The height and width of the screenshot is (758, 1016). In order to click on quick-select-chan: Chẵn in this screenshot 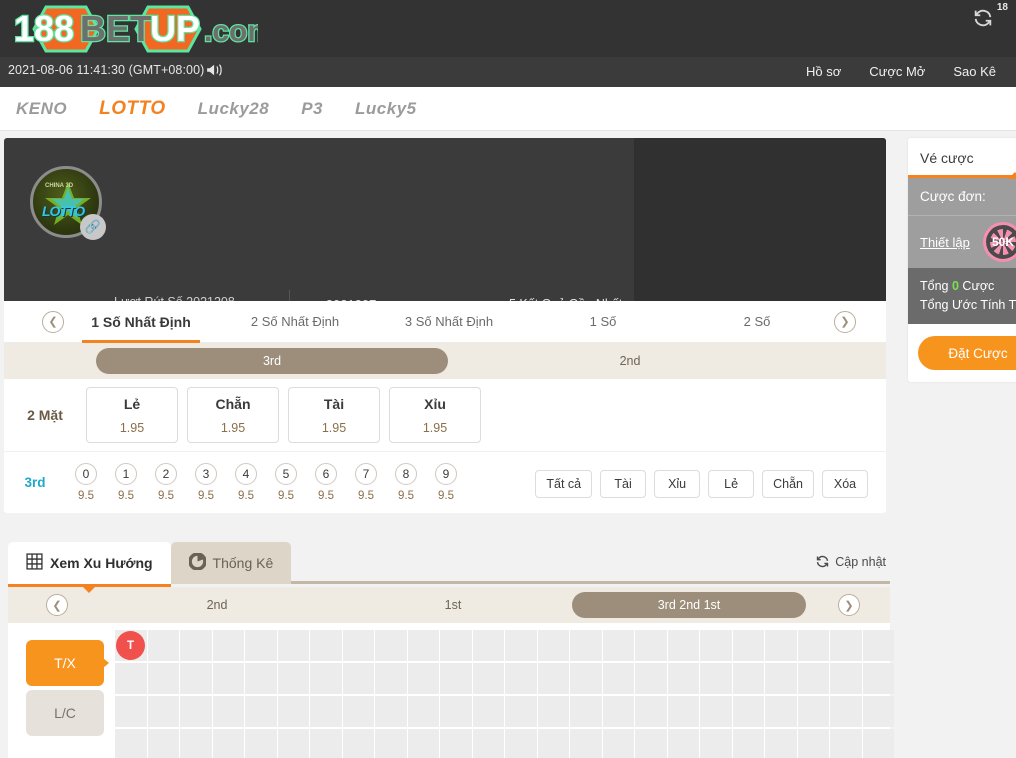, I will do `click(788, 484)`.